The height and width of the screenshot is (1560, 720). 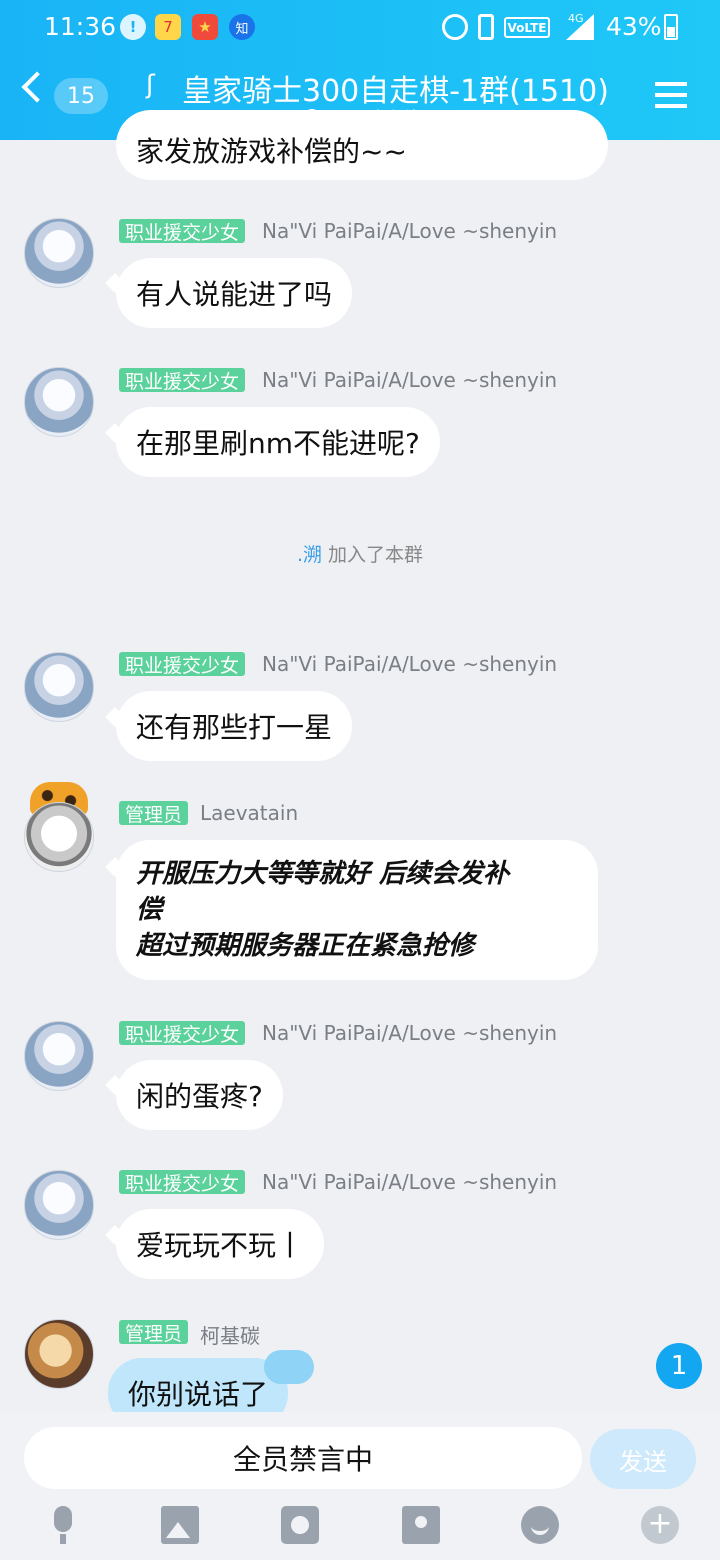 I want to click on system-notice-text: 加入了本群, so click(x=373, y=555).